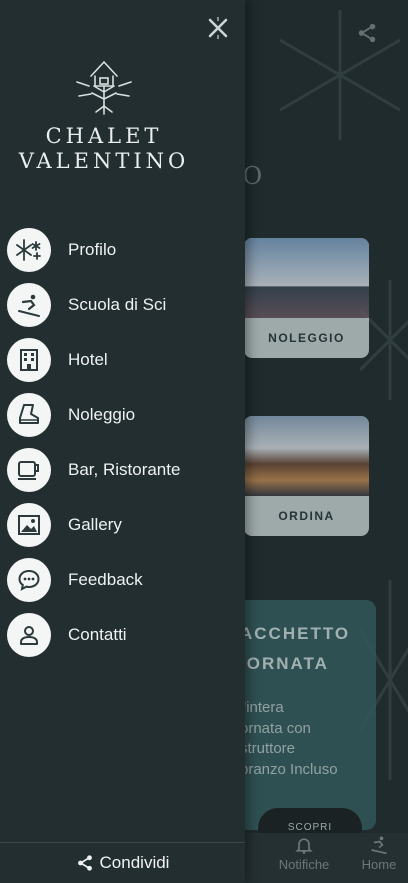 The width and height of the screenshot is (408, 883). What do you see at coordinates (134, 862) in the screenshot?
I see `share-label: Condividi` at bounding box center [134, 862].